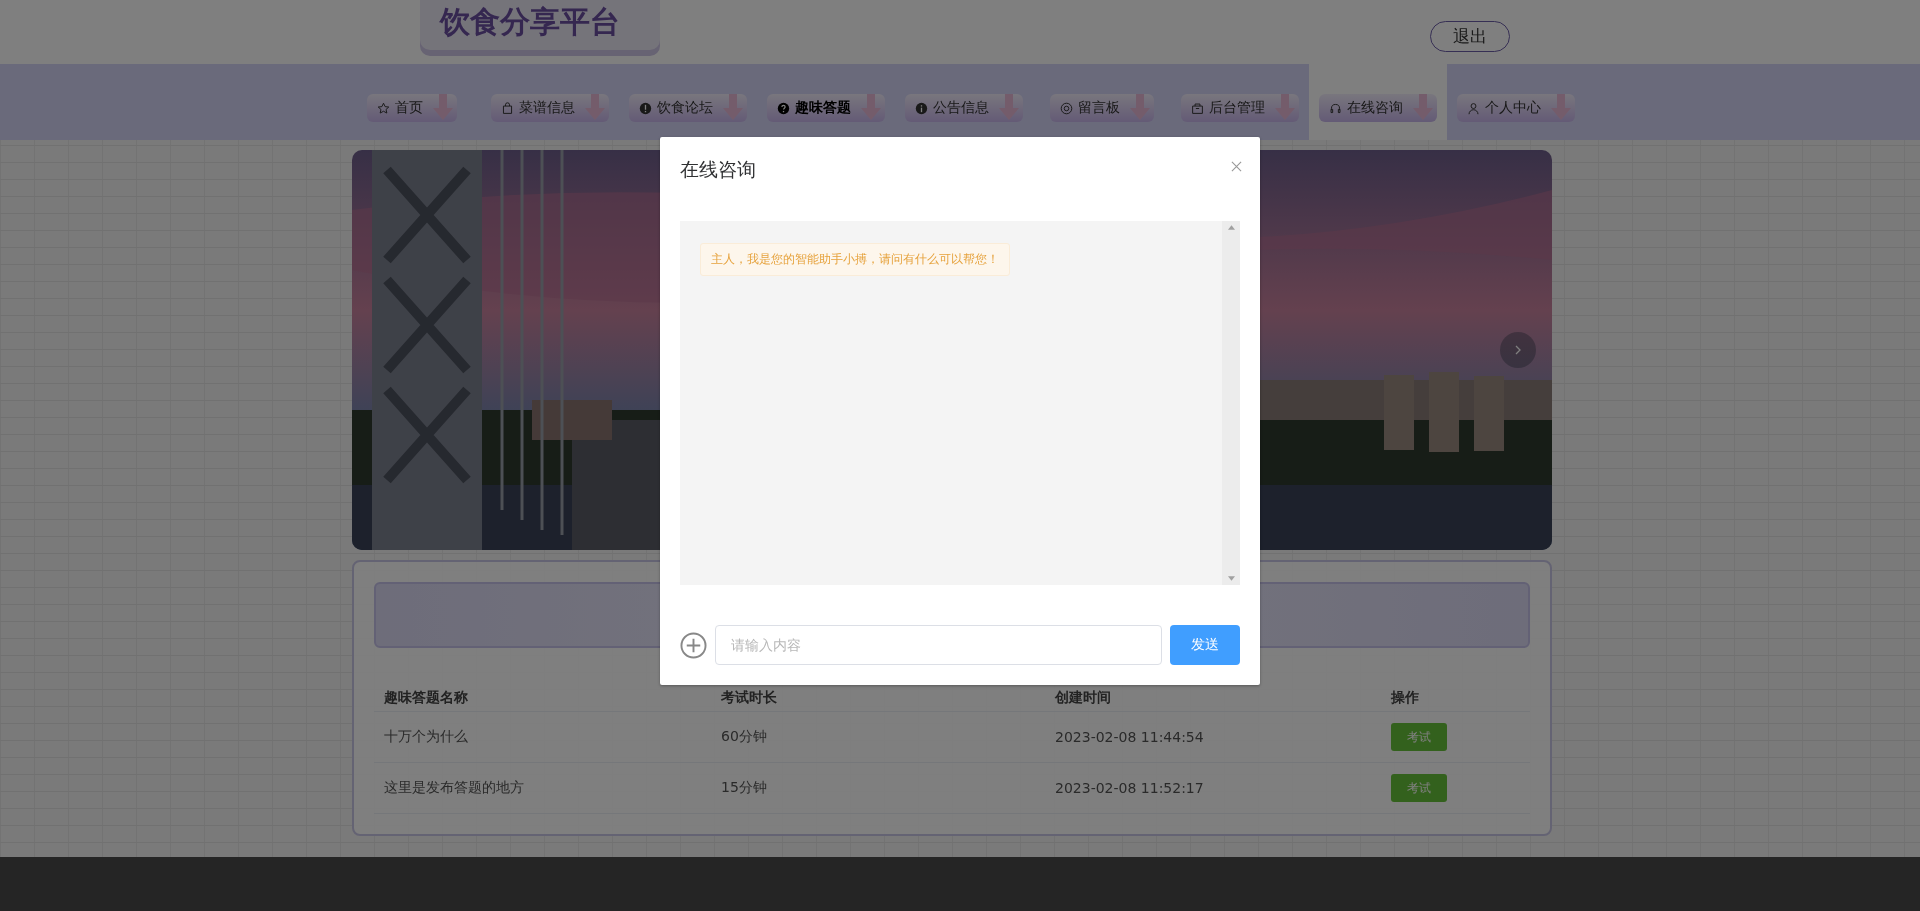  What do you see at coordinates (938, 645) in the screenshot?
I see `message-input: 请输入内容` at bounding box center [938, 645].